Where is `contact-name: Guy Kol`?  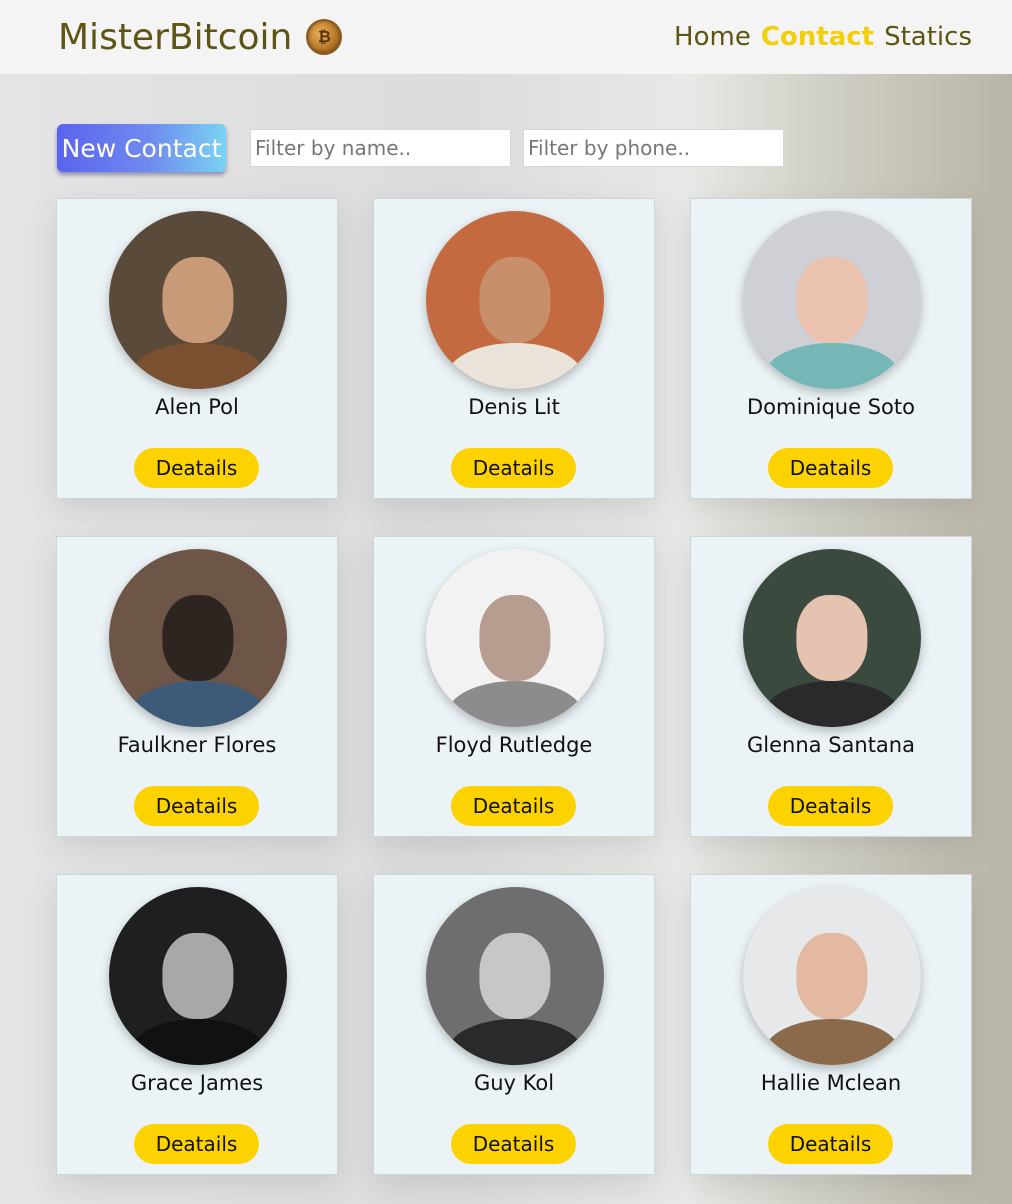
contact-name: Guy Kol is located at coordinates (514, 1083).